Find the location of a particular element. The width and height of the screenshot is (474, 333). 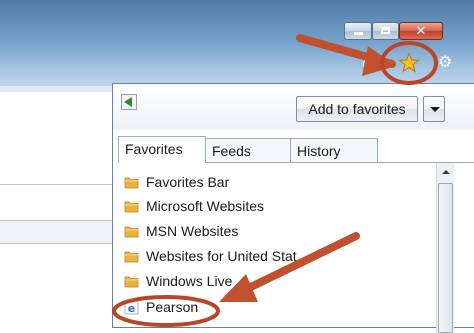

maximize-button is located at coordinates (385, 31).